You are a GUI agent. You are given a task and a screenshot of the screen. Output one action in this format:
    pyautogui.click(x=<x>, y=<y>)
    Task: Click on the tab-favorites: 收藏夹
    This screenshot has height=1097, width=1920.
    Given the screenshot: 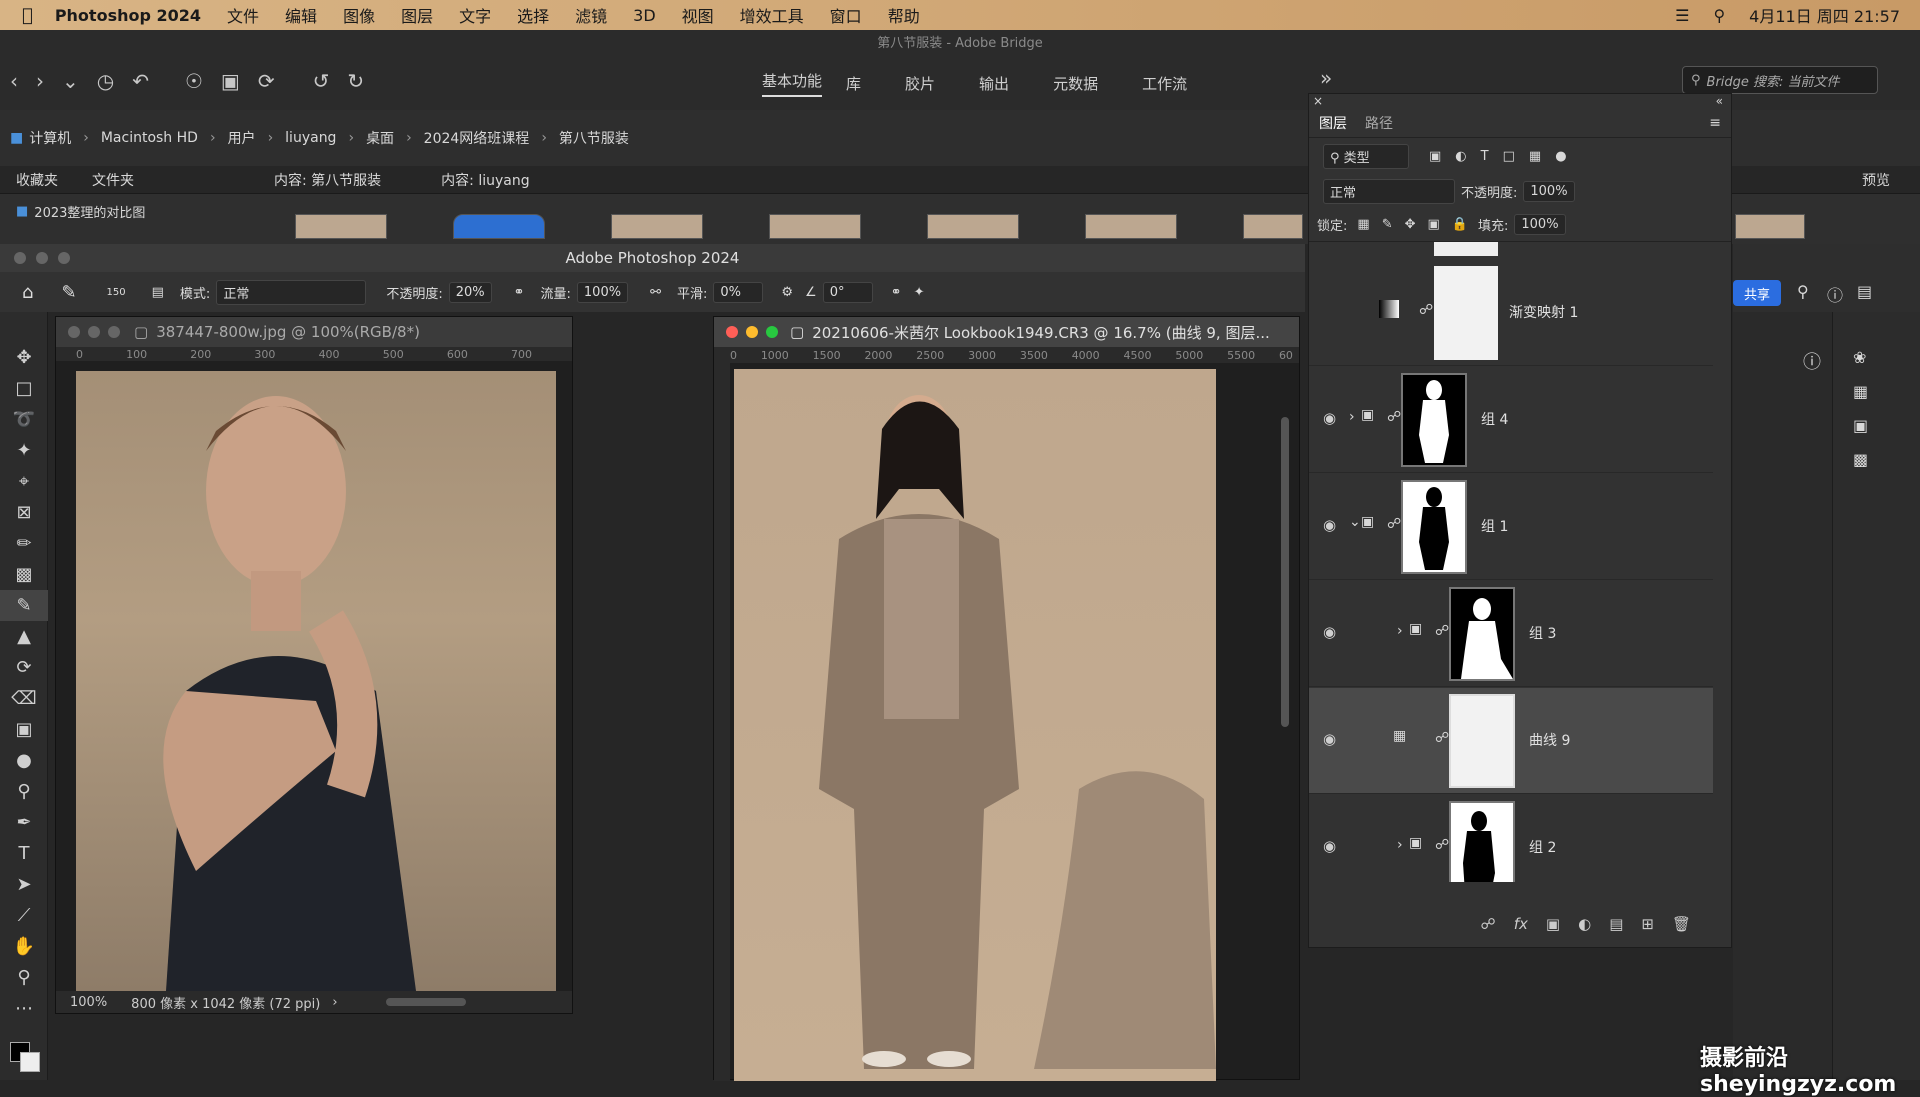 What is the action you would take?
    pyautogui.click(x=37, y=180)
    